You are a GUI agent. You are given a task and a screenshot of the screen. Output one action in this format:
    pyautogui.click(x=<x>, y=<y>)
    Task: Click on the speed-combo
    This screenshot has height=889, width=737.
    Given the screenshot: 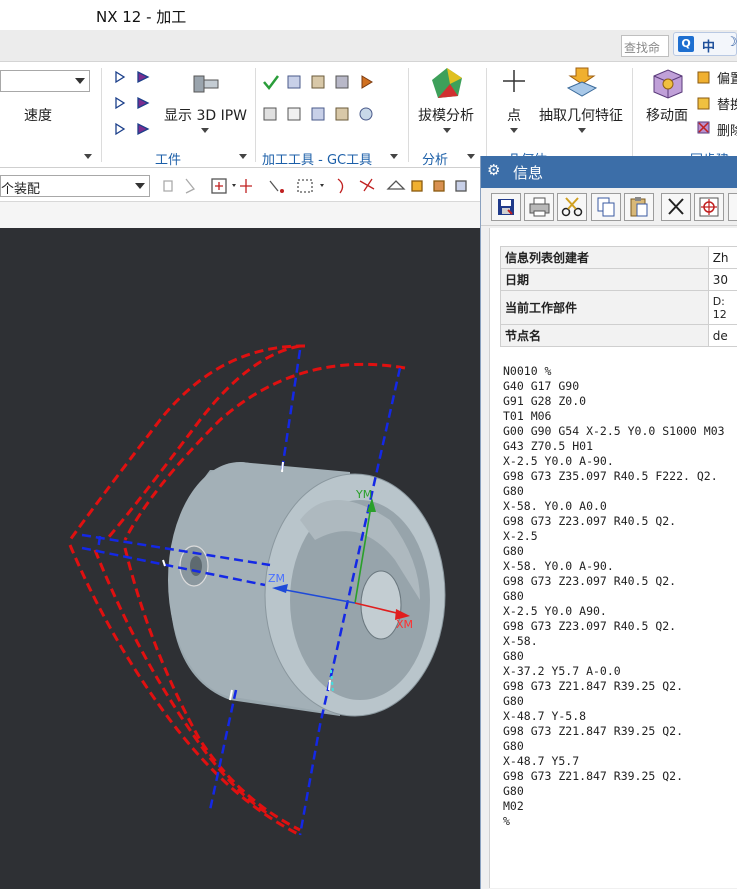 What is the action you would take?
    pyautogui.click(x=45, y=81)
    